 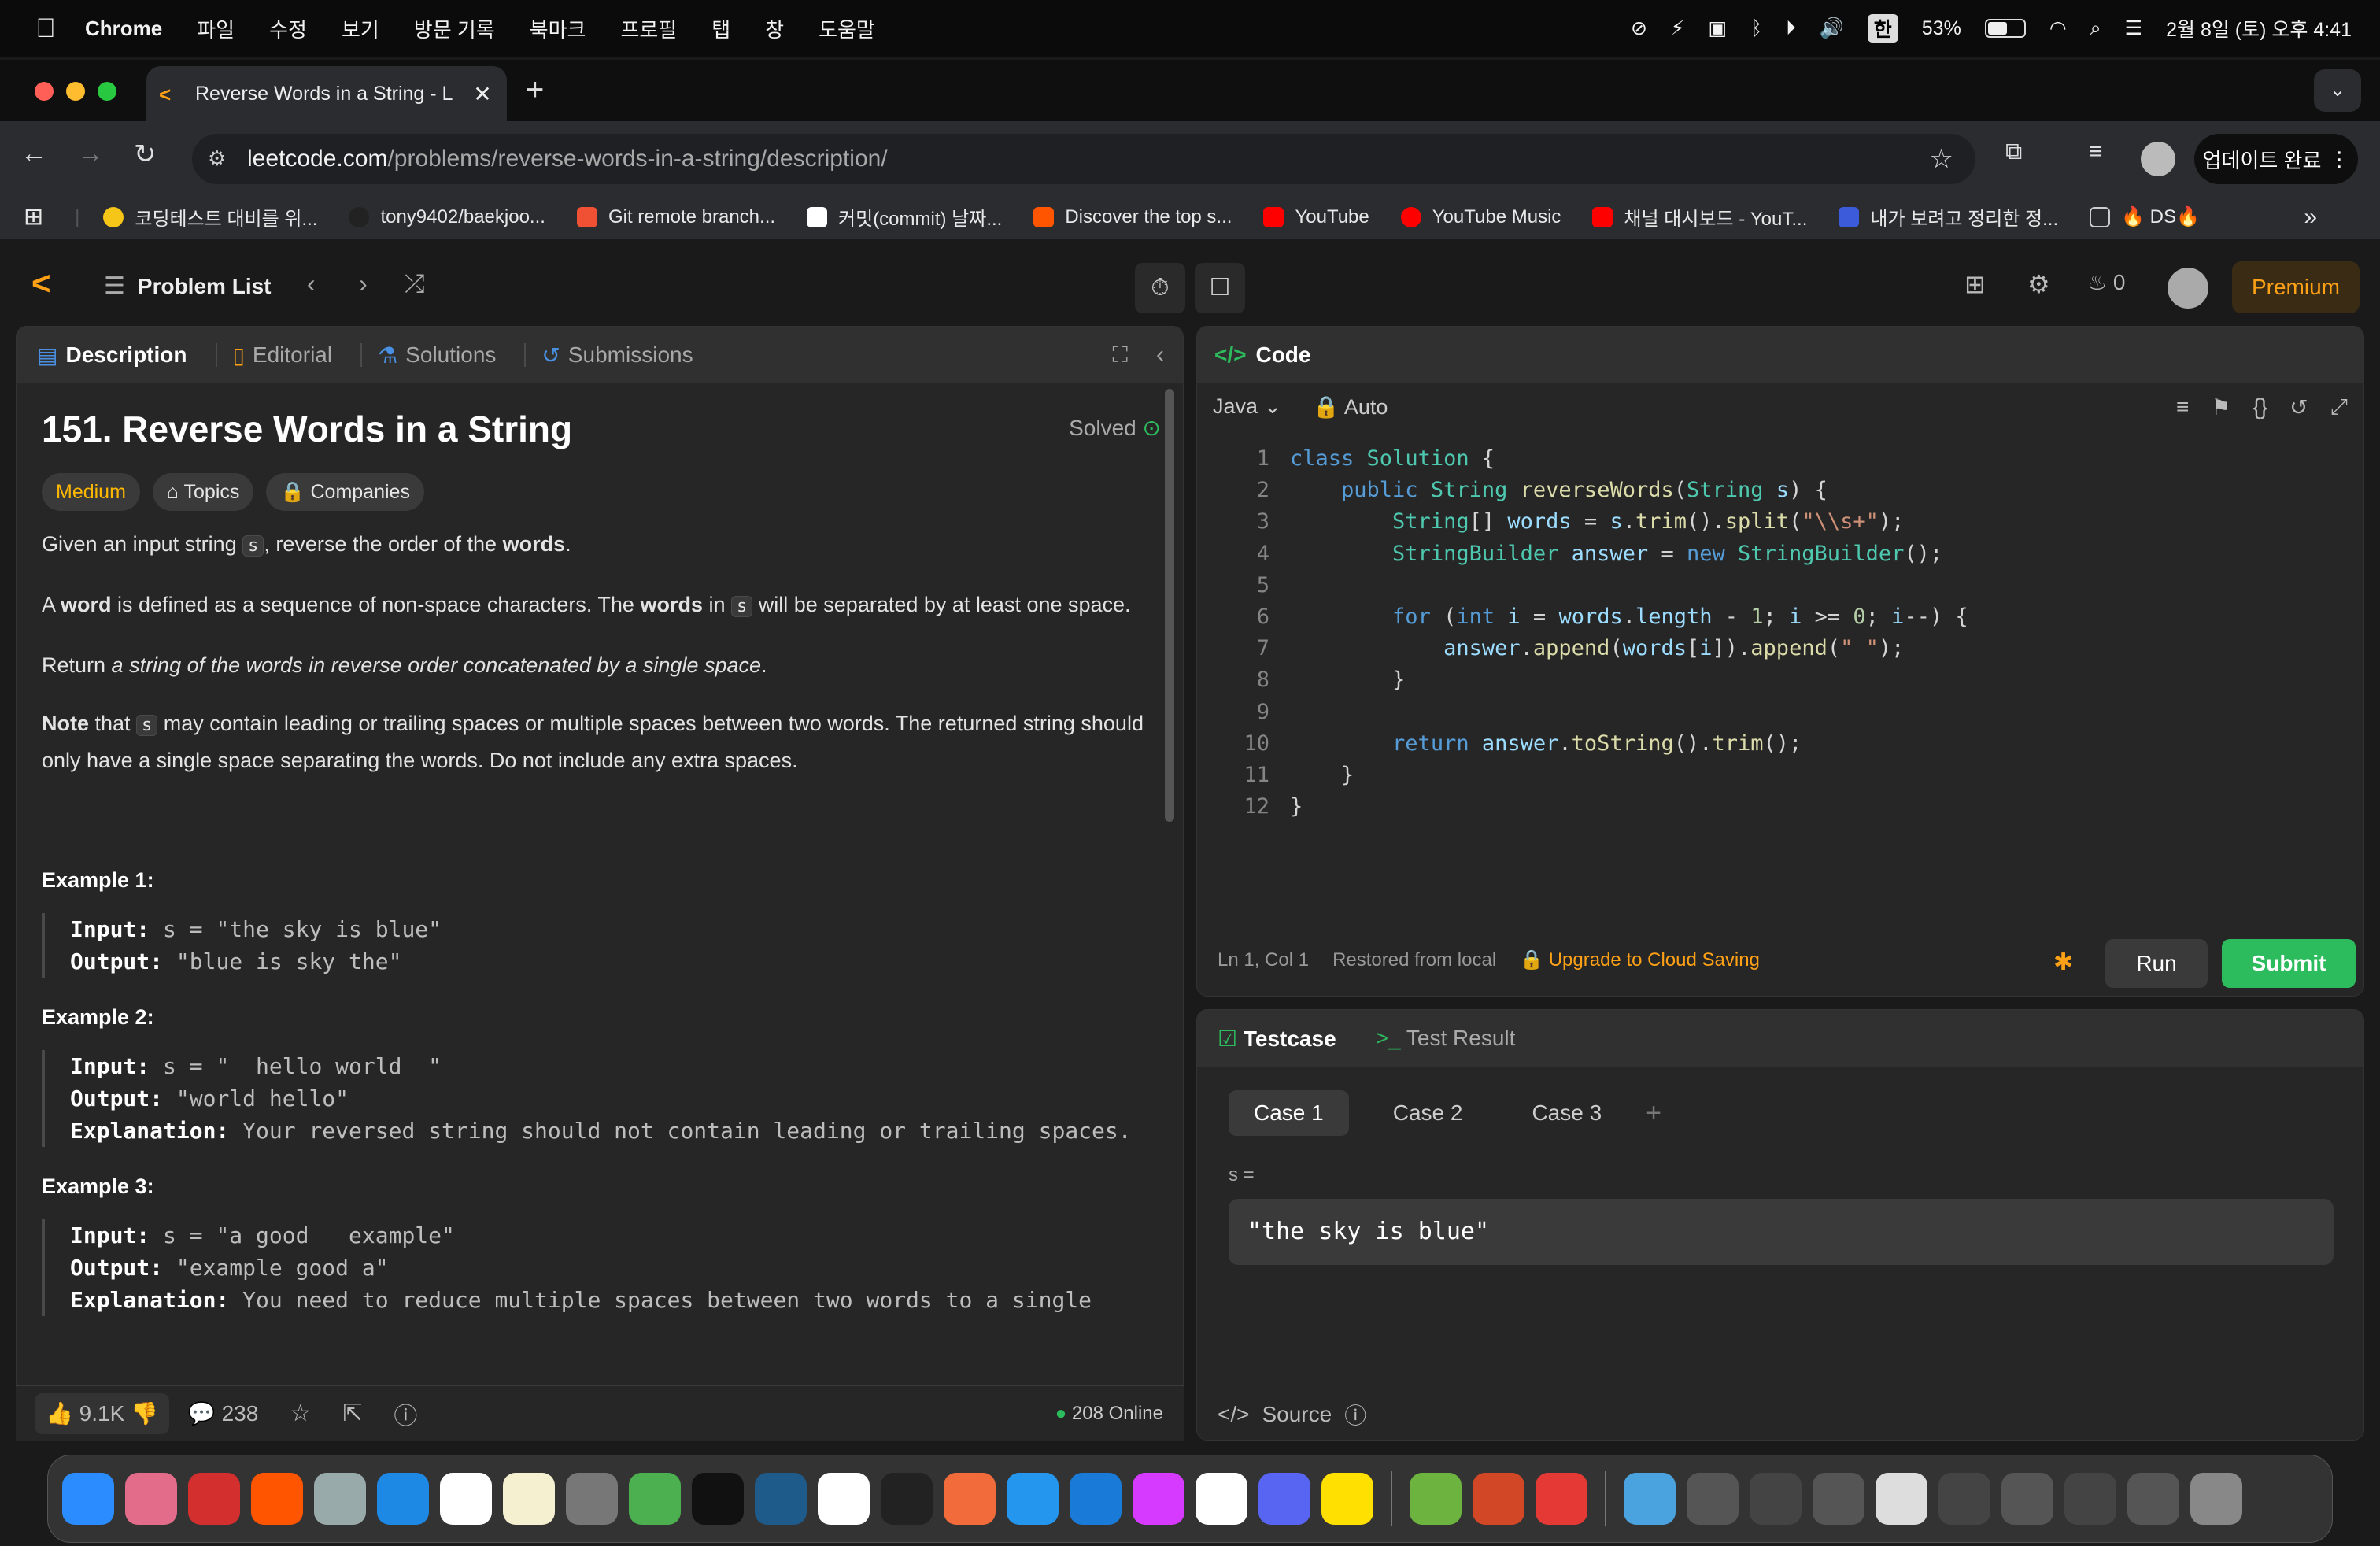 What do you see at coordinates (123, 29) in the screenshot?
I see `menu-chrome: Chrome` at bounding box center [123, 29].